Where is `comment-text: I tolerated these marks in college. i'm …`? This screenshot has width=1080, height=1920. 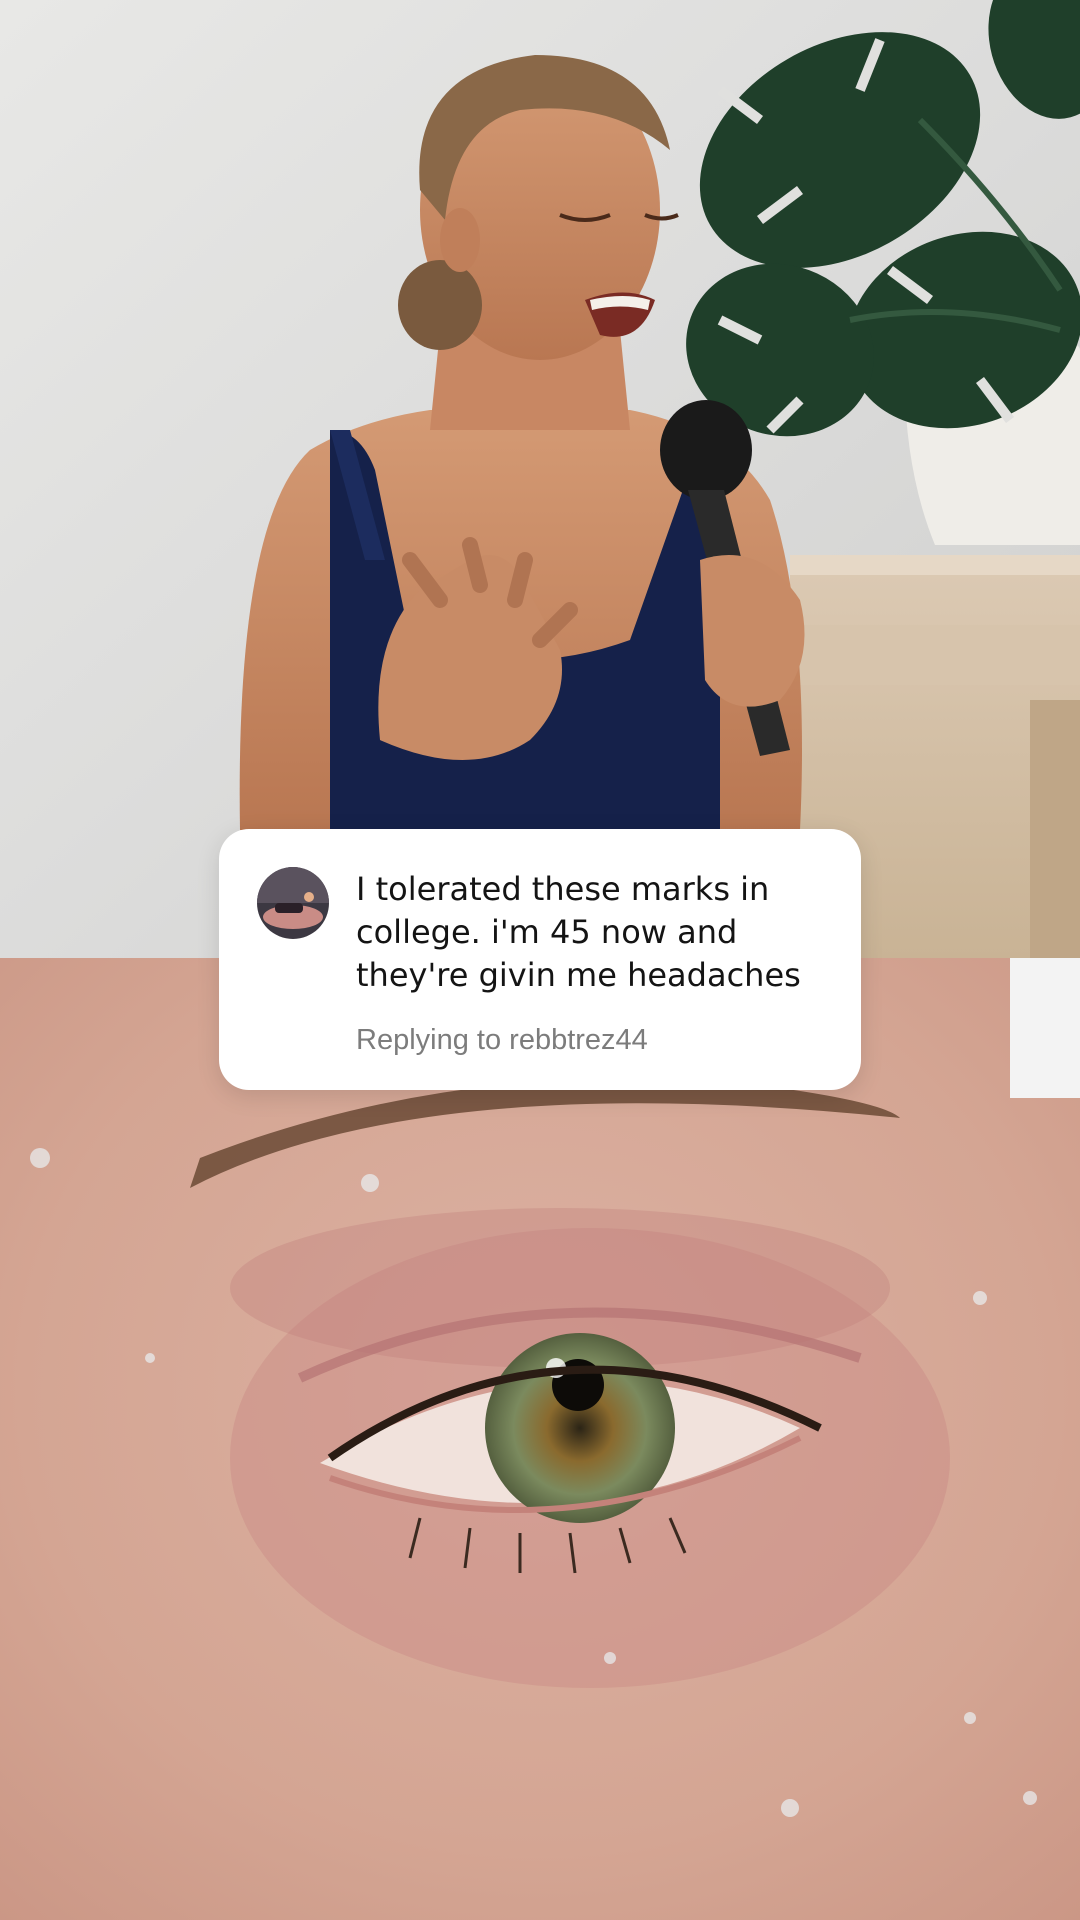 comment-text: I tolerated these marks in college. i'm … is located at coordinates (578, 932).